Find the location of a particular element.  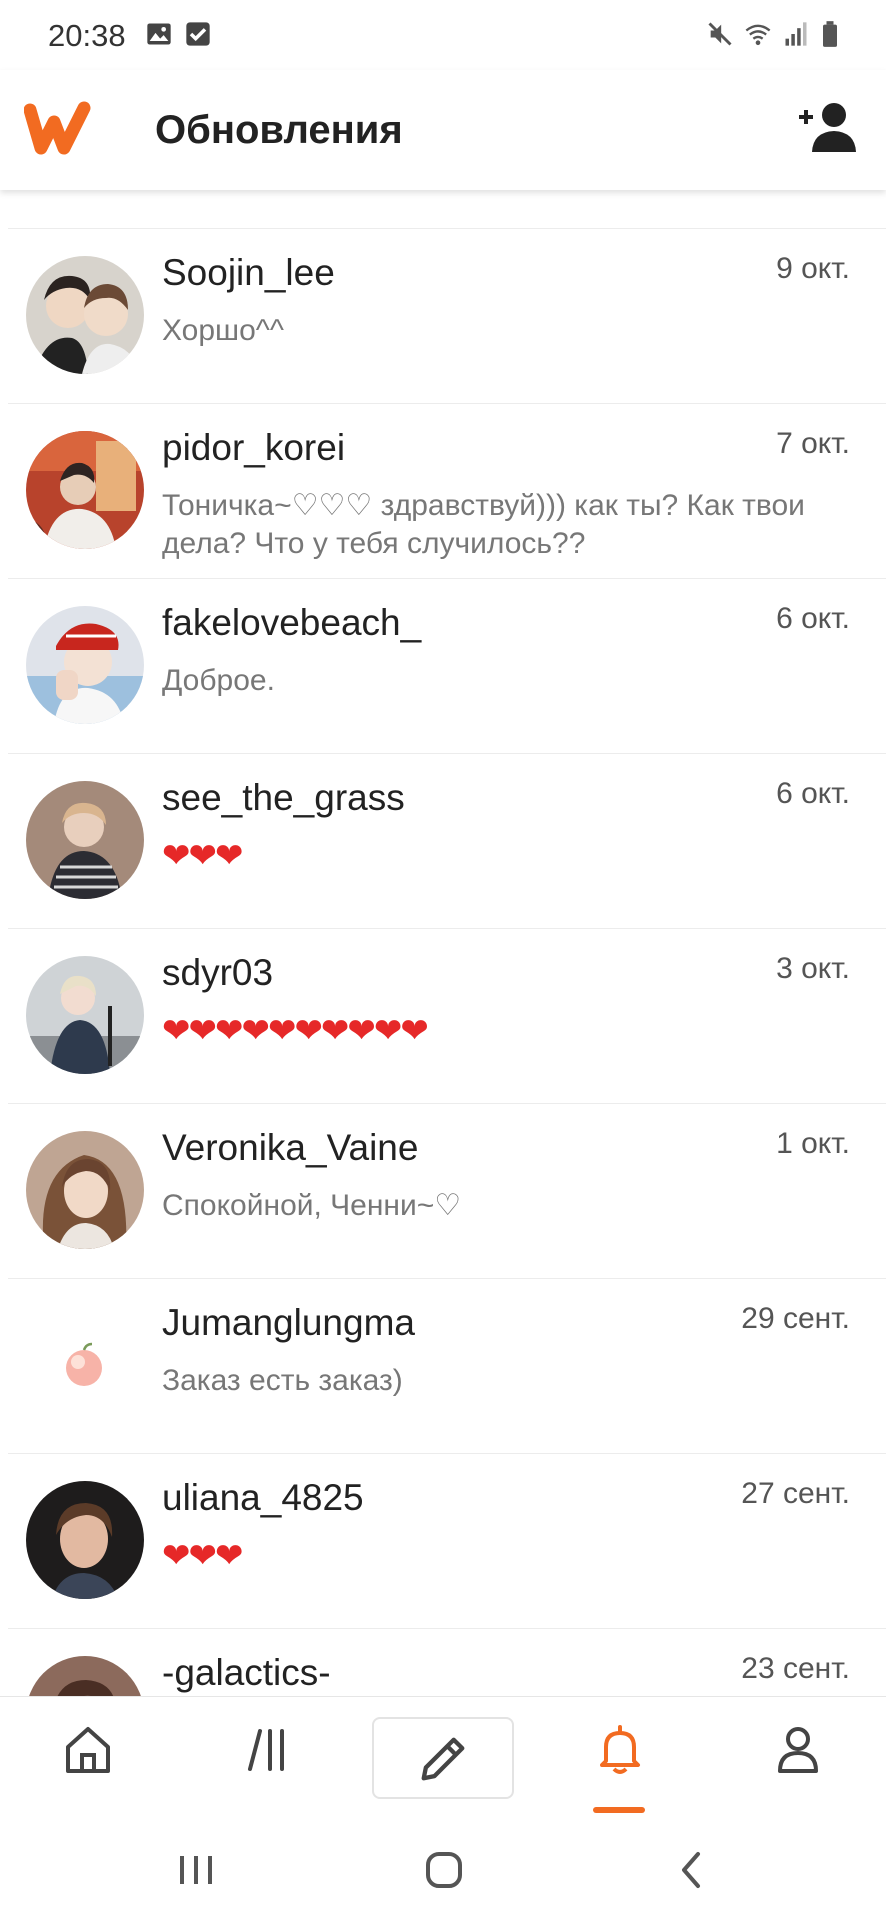

bottom-nav is located at coordinates (443, 1758).